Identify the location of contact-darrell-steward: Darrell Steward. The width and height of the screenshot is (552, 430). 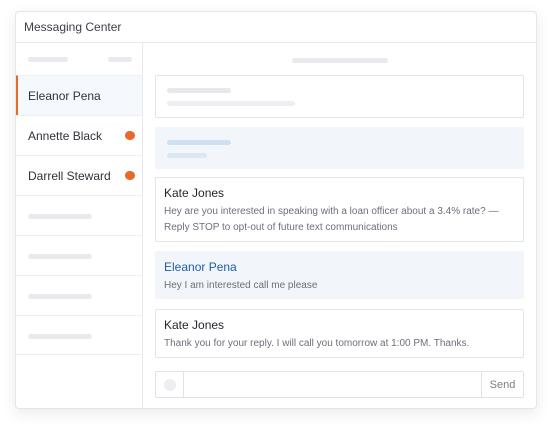
(79, 175).